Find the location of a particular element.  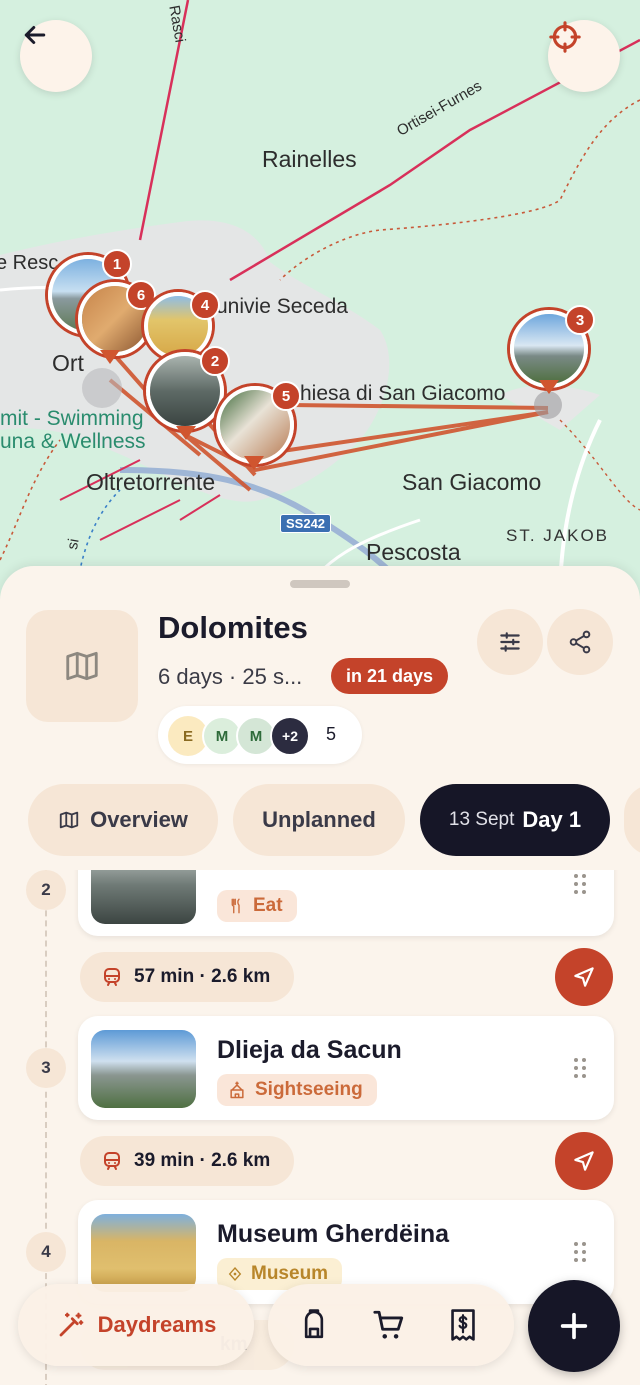

tab-label: Unplanned is located at coordinates (319, 819).